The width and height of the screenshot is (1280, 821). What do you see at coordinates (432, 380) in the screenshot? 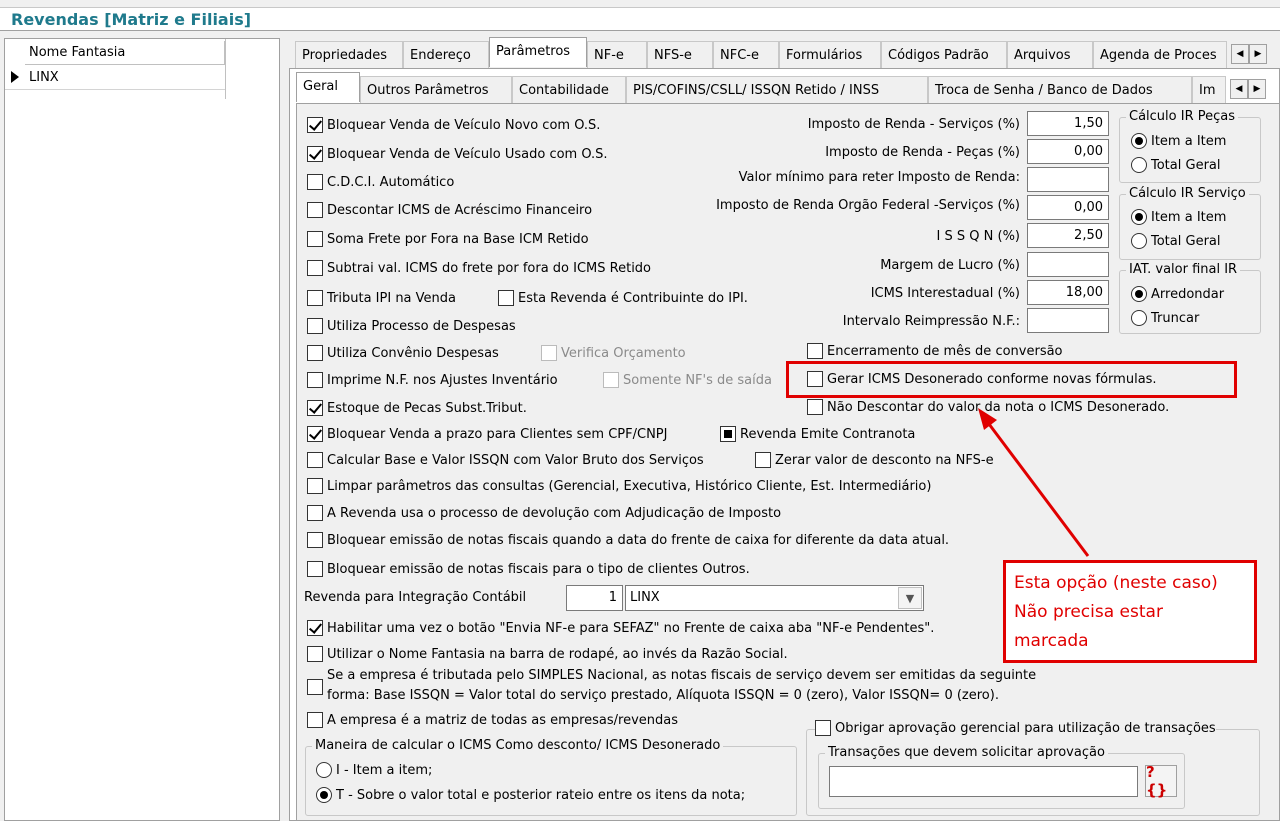
I see `checkbox-imprime-nf: Imprime N.F. nos Ajustes Inventário` at bounding box center [432, 380].